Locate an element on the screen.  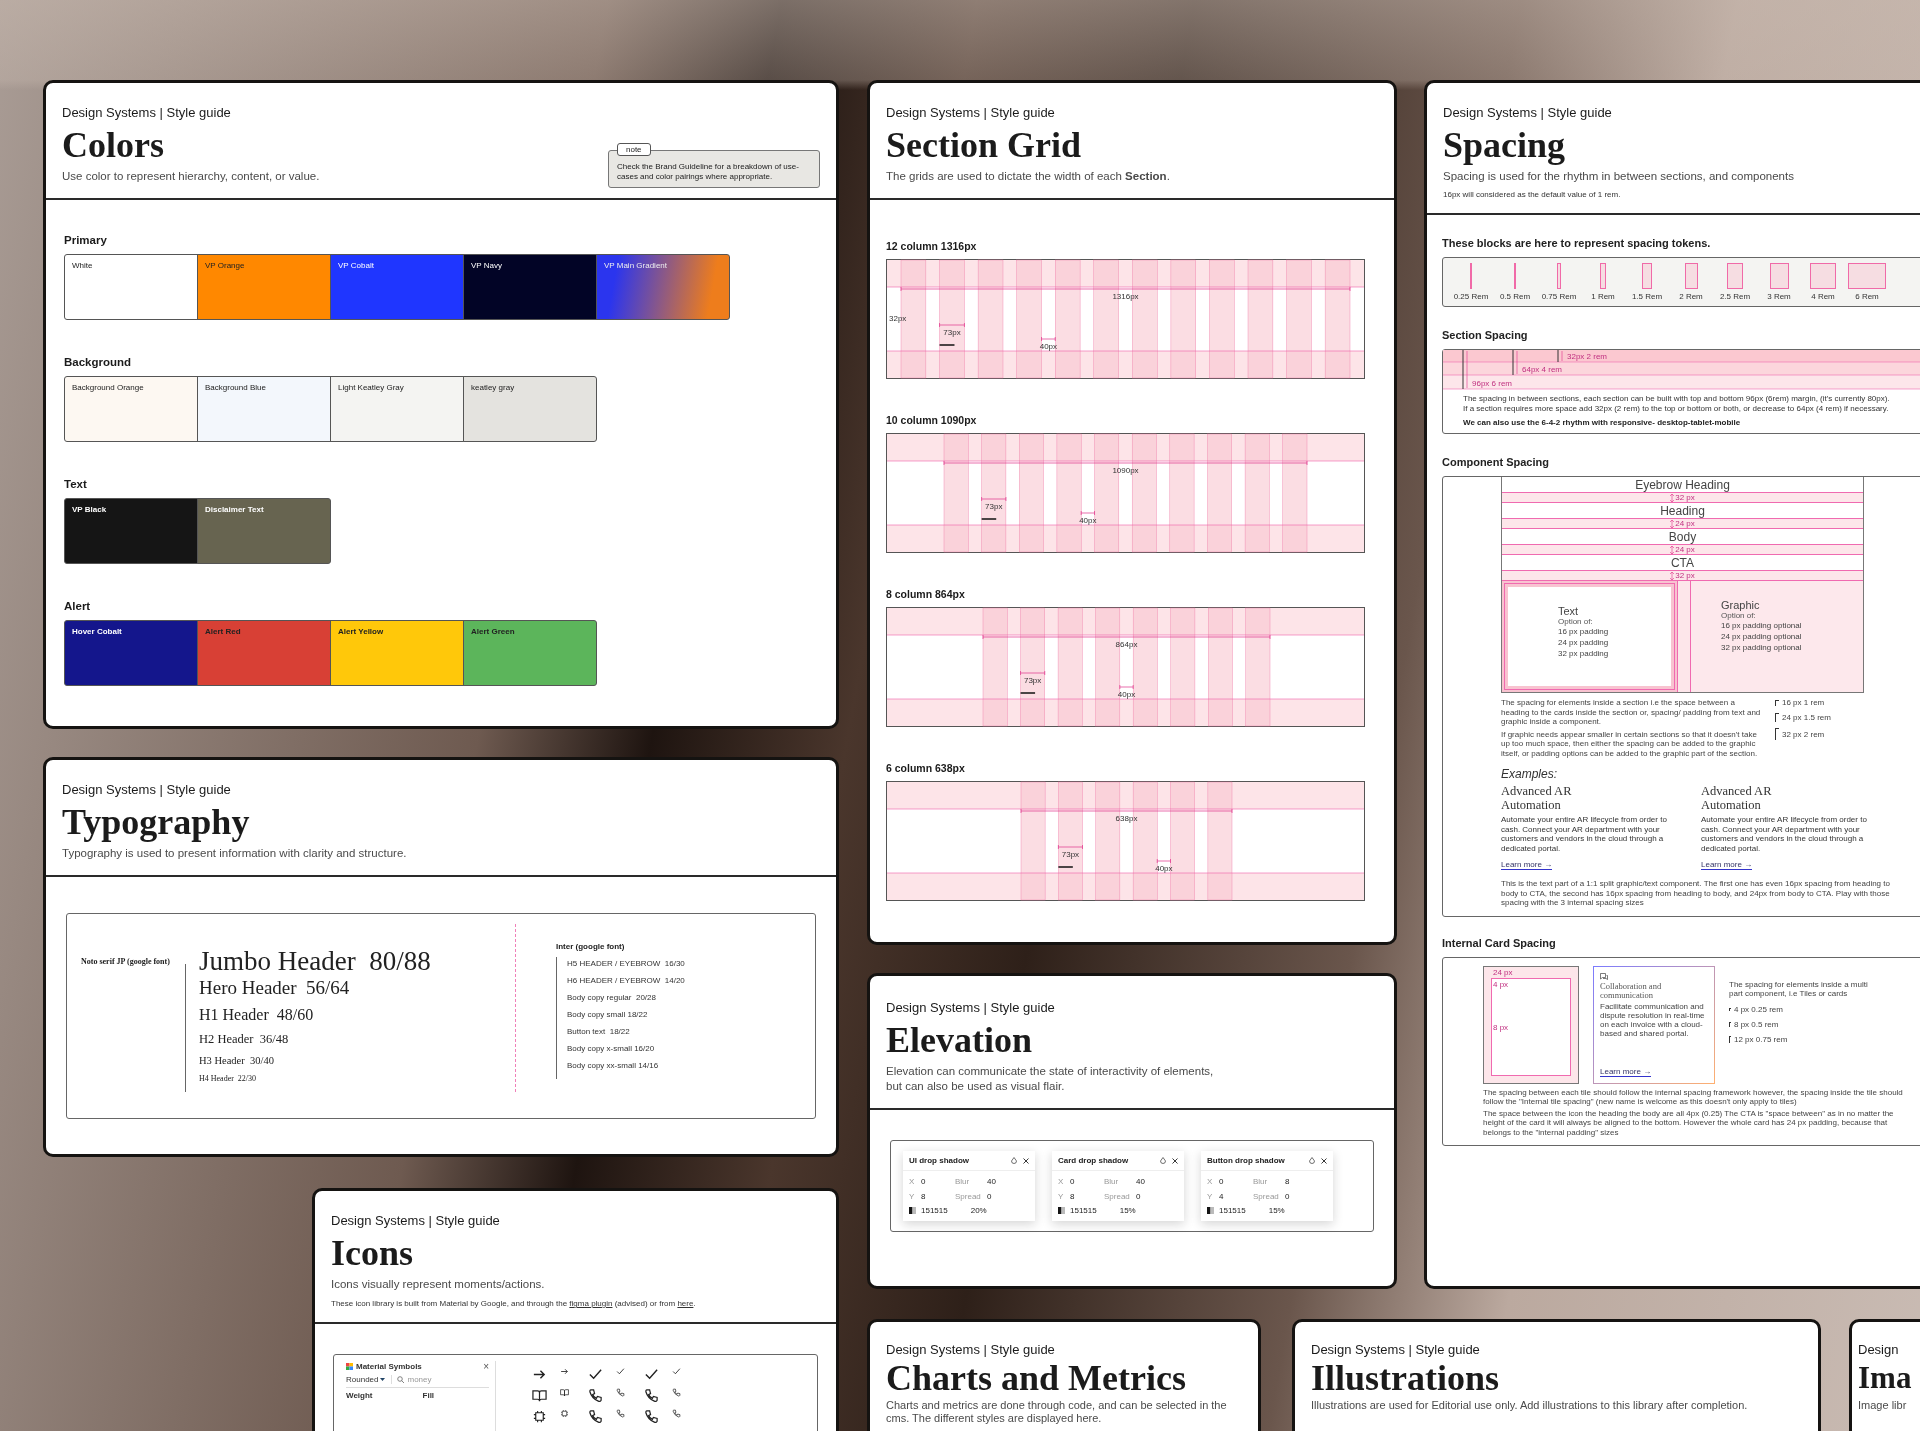
token-label: 2.5 Rem is located at coordinates (1735, 296).